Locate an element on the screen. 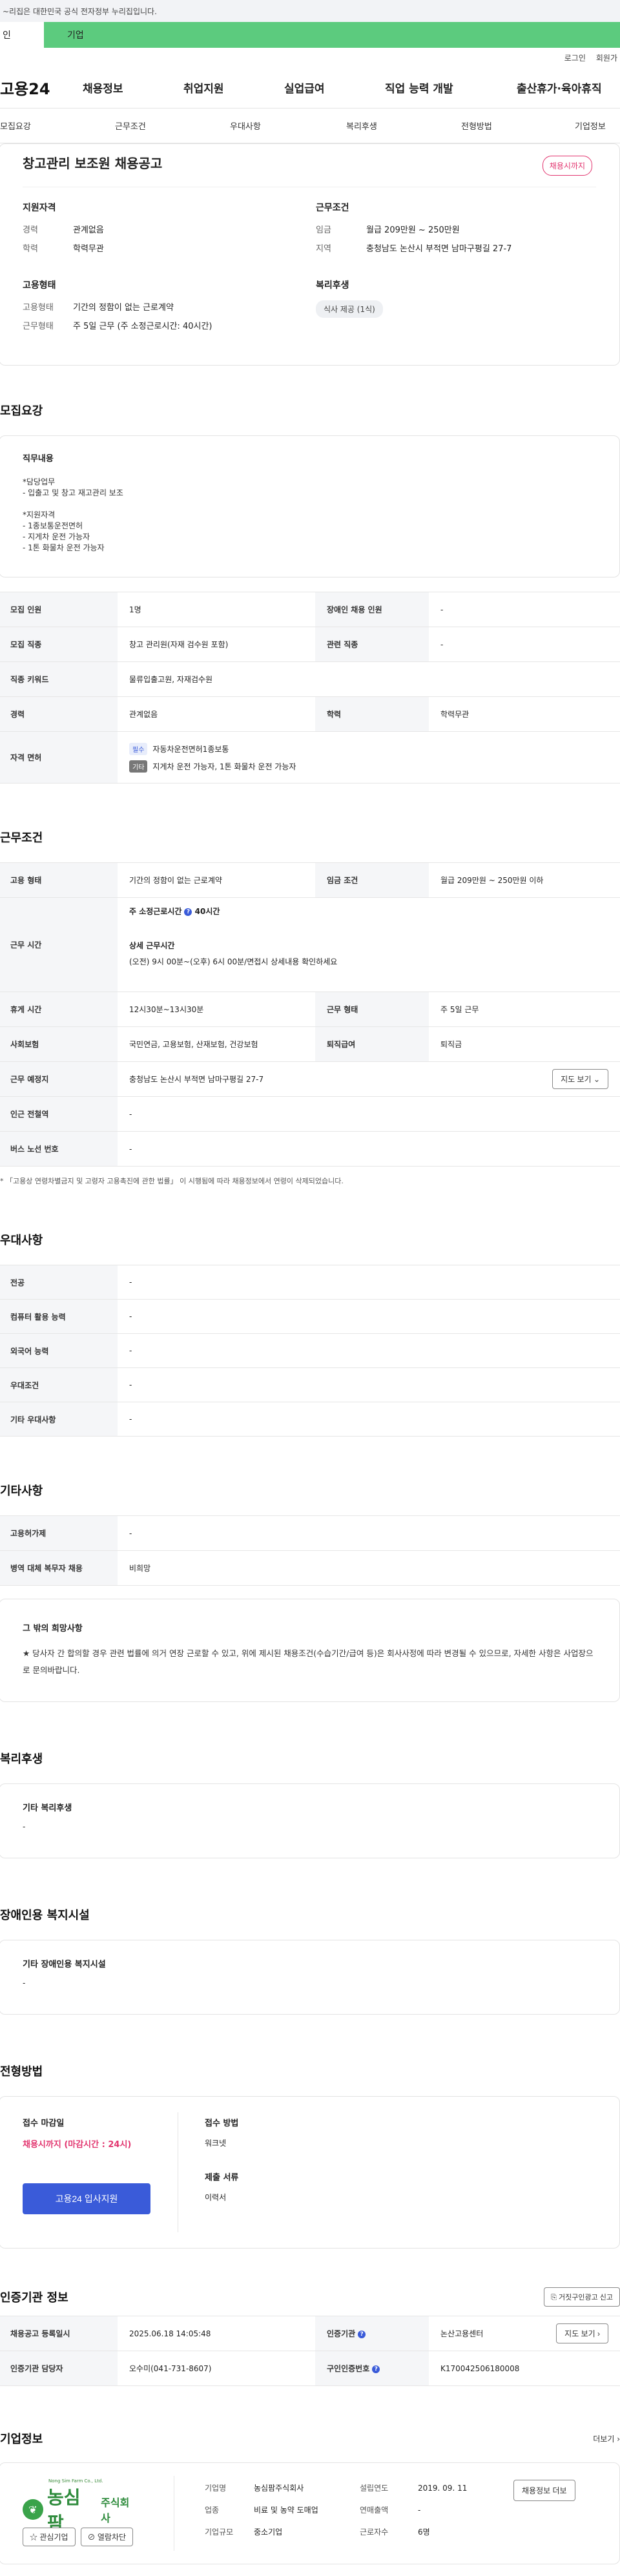  founded-value: 2019. 09. 11 is located at coordinates (443, 2488).